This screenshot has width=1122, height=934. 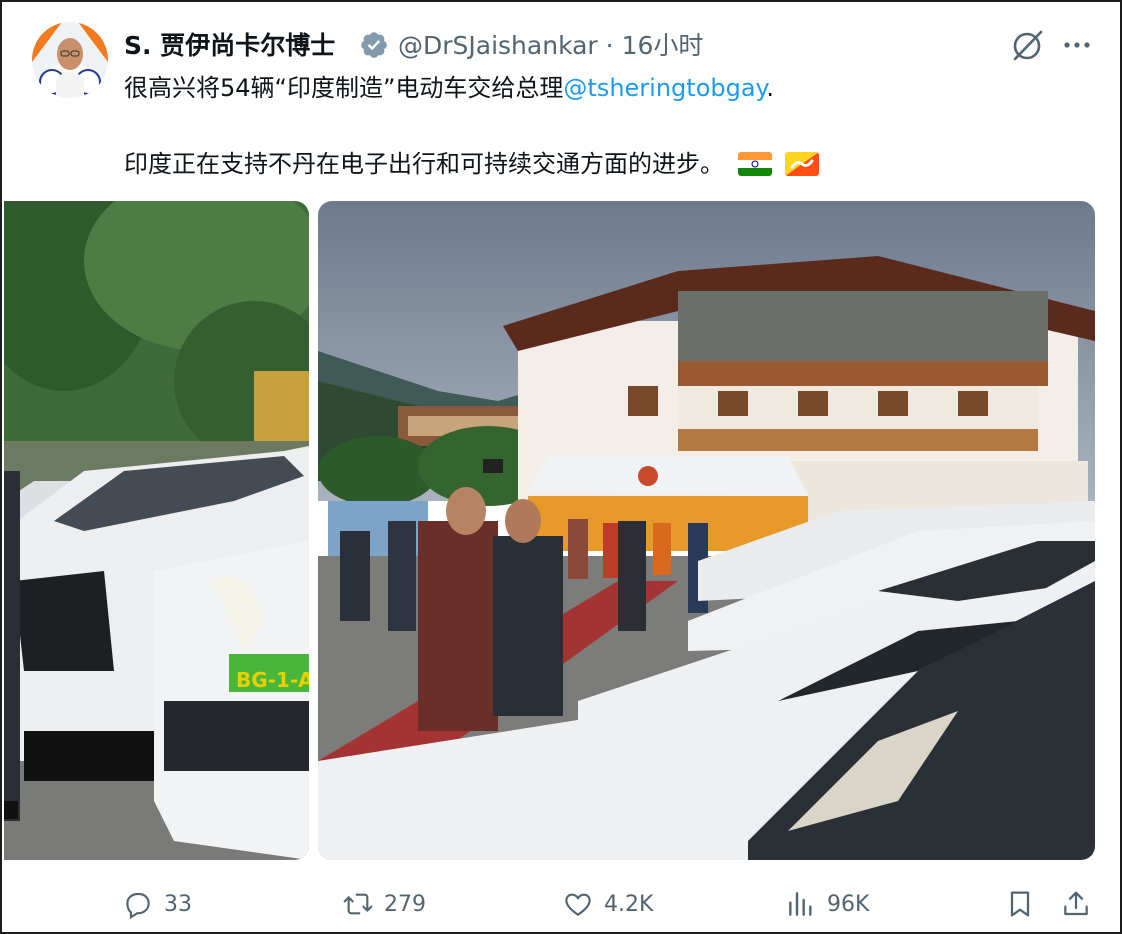 I want to click on share-button, so click(x=1076, y=904).